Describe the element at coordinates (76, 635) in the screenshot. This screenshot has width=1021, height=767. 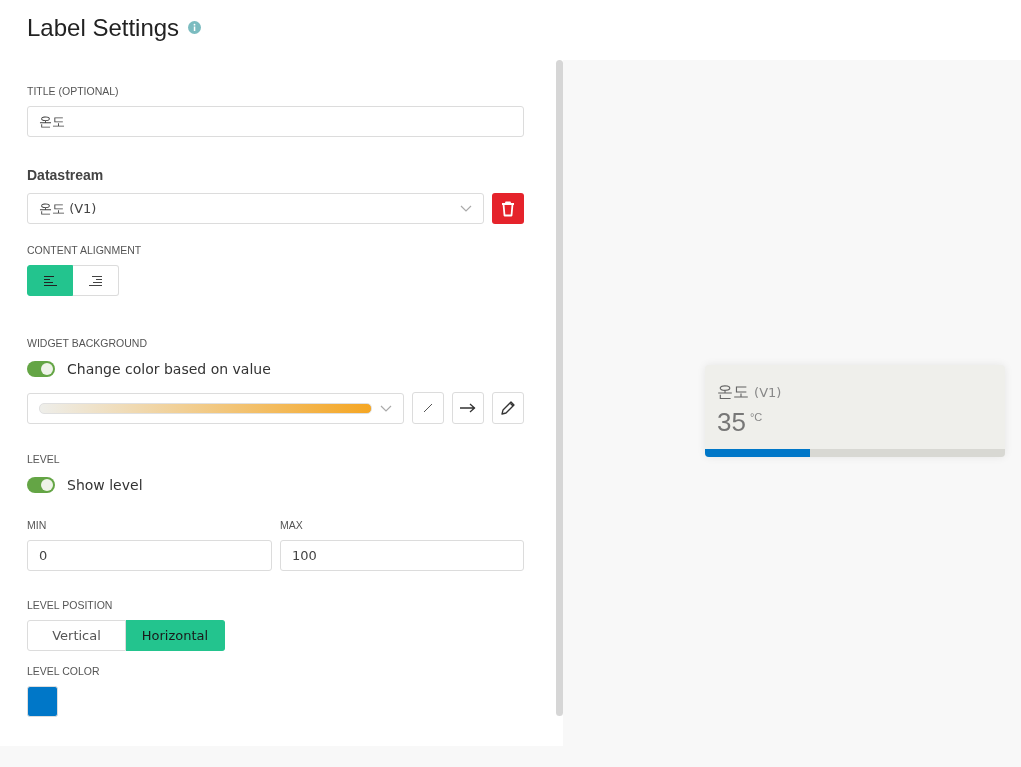
I see `level-position-button: Vertical` at that location.